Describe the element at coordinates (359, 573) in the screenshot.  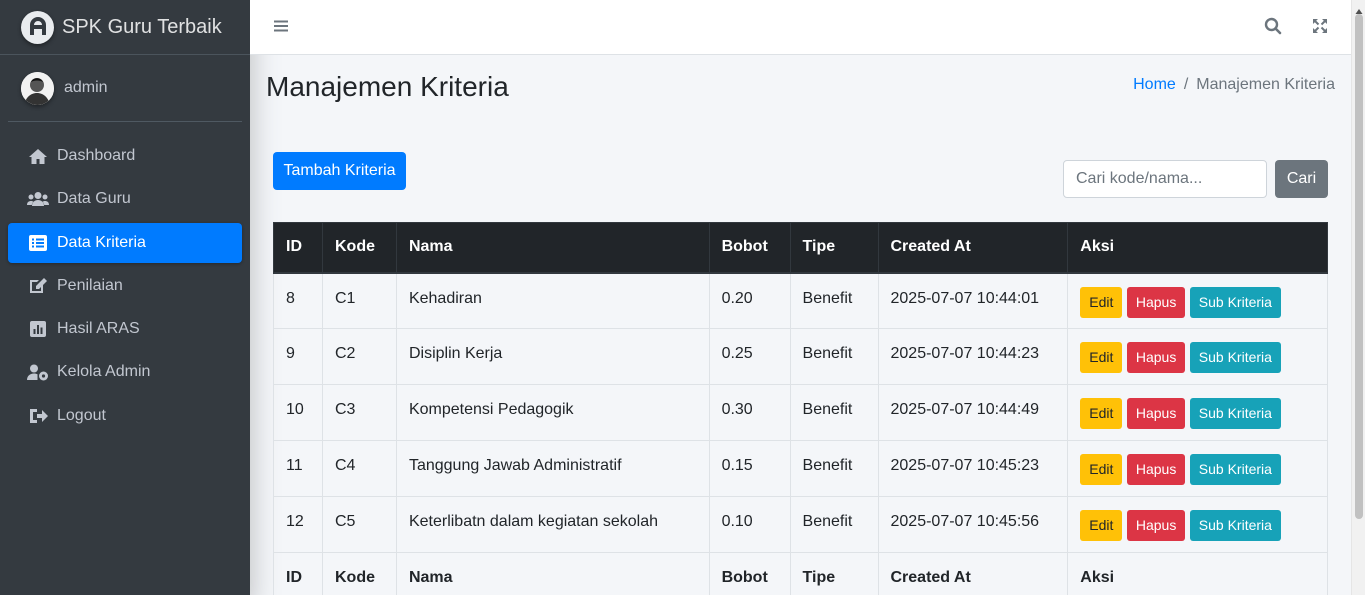
I see `footer-kode: Kode` at that location.